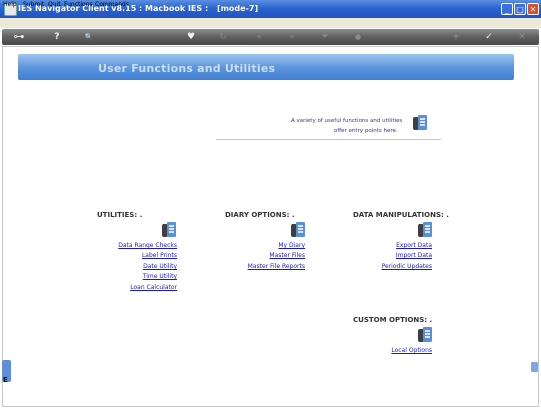 This screenshot has width=541, height=409. What do you see at coordinates (78, 4) in the screenshot?
I see `menu-functions: Functions` at bounding box center [78, 4].